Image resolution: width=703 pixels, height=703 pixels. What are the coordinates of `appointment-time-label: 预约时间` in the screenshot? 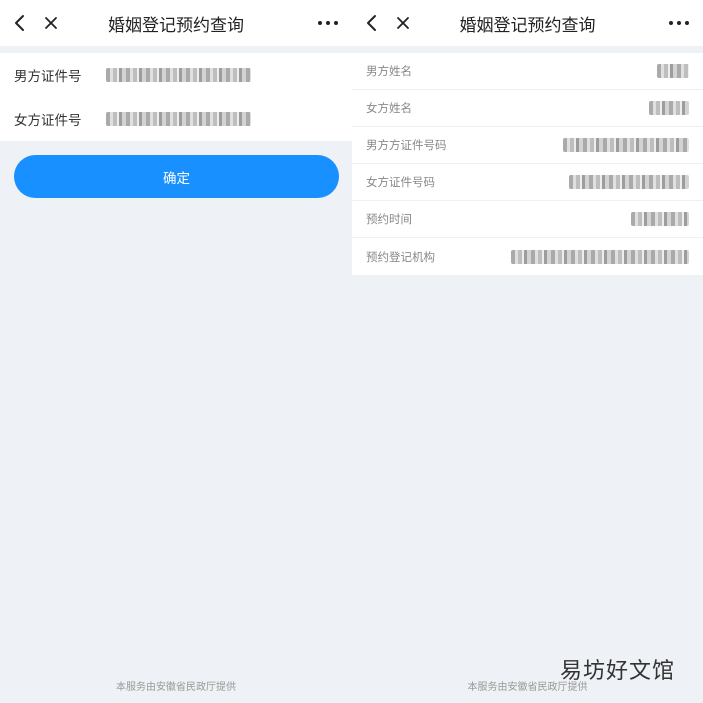 It's located at (389, 219).